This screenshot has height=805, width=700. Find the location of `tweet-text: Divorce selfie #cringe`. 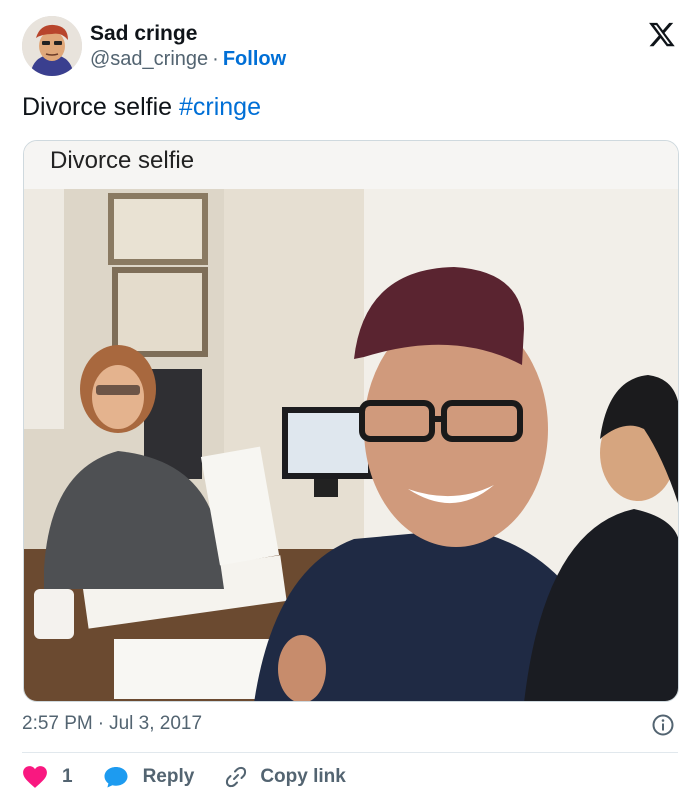

tweet-text: Divorce selfie #cringe is located at coordinates (141, 107).